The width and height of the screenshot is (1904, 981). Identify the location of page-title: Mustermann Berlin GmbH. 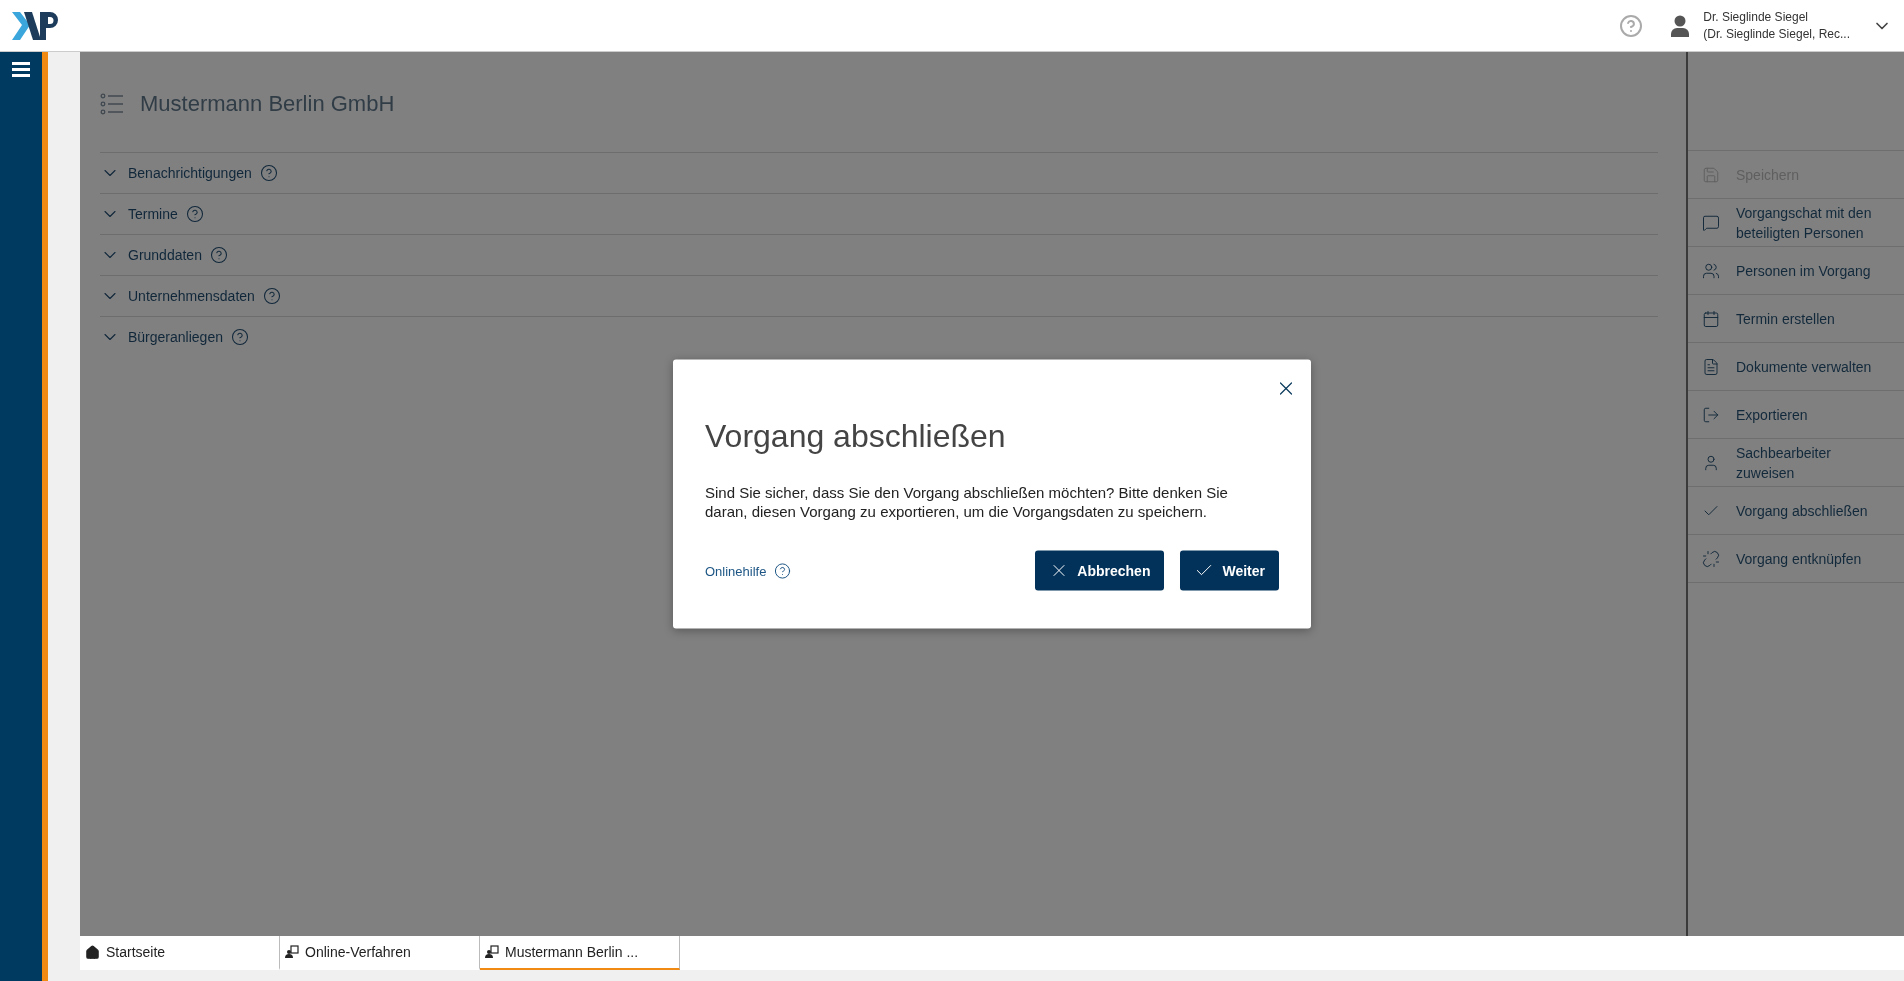
(267, 104).